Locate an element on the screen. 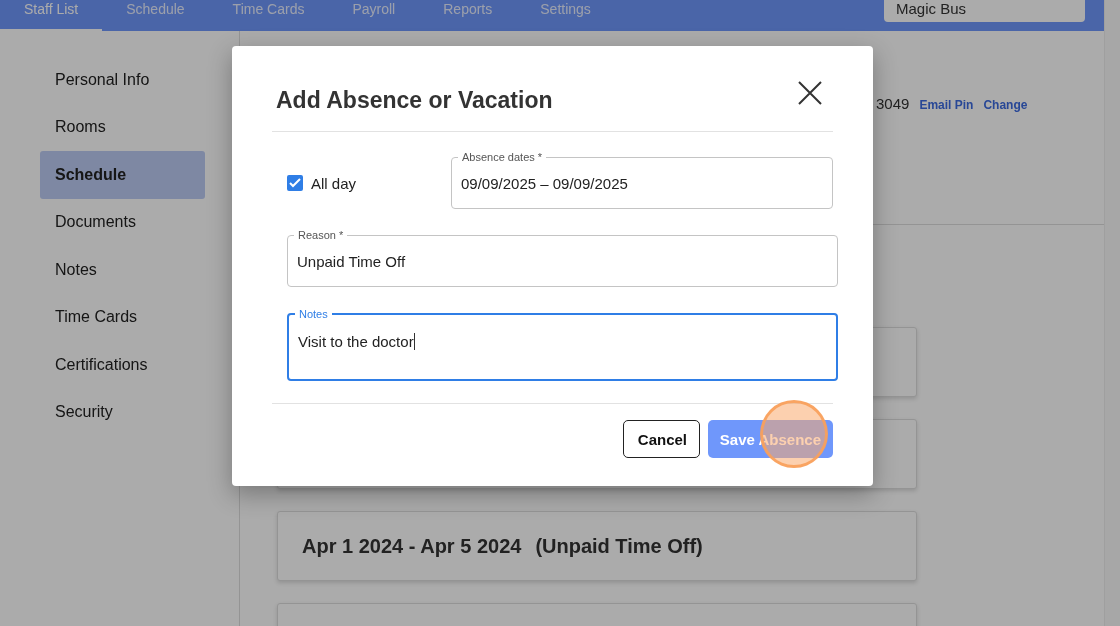  scrollbar is located at coordinates (1112, 313).